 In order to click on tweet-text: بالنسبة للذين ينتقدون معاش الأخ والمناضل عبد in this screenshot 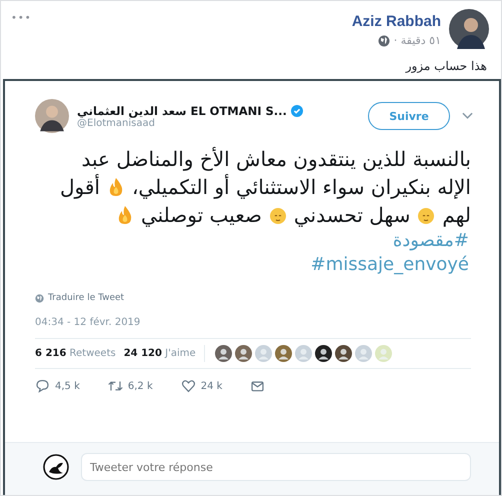, I will do `click(276, 159)`.